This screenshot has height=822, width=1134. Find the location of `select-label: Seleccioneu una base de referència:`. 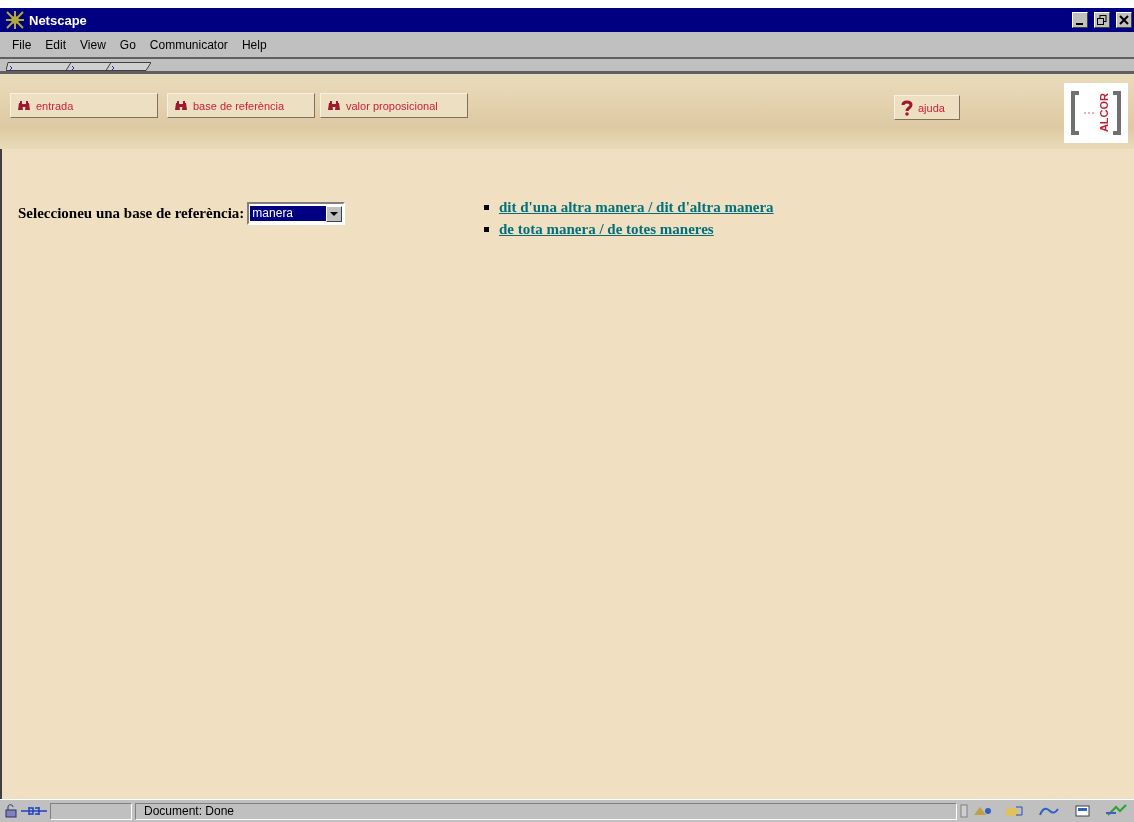

select-label: Seleccioneu una base de referència: is located at coordinates (131, 213).